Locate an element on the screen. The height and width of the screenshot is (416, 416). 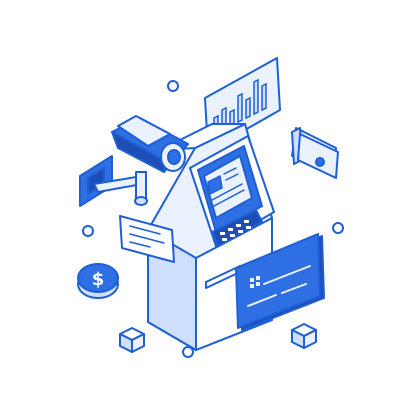
wallet-icon is located at coordinates (315, 153).